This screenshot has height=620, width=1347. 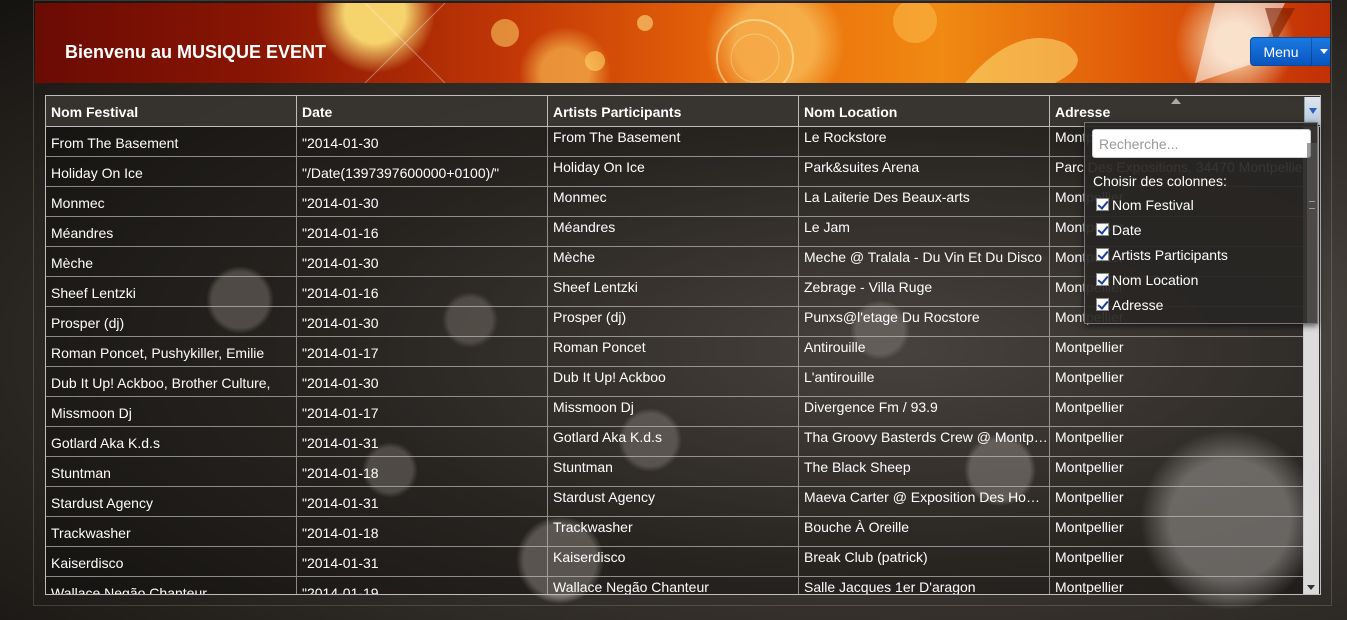 I want to click on table-cell: Gotlard Aka K.d.s, so click(x=673, y=441).